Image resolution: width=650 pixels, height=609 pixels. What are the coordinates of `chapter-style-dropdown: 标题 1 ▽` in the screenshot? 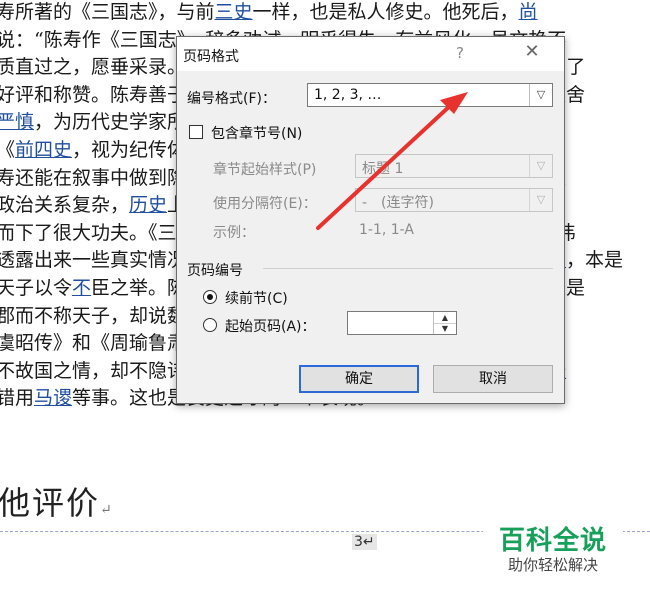 It's located at (454, 166).